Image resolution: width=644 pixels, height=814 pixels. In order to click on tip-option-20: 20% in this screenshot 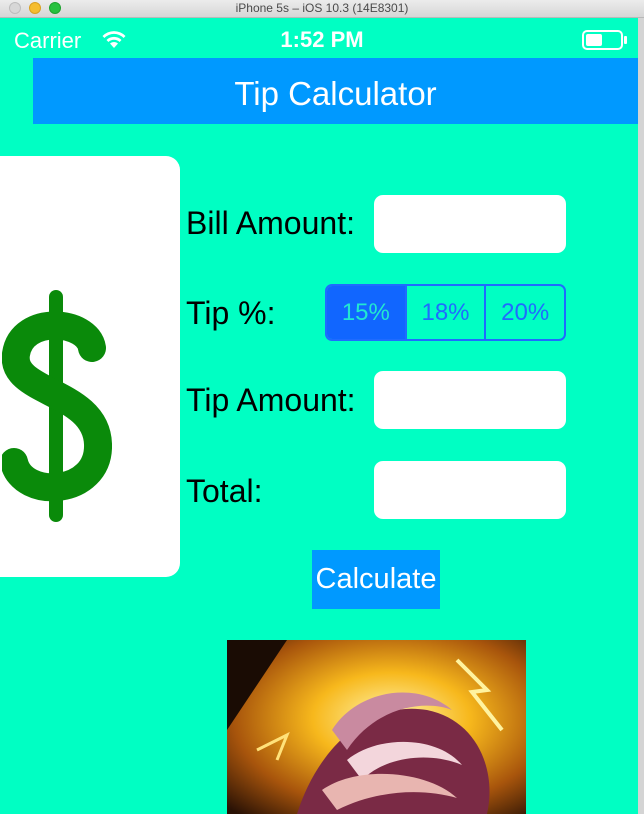, I will do `click(524, 312)`.